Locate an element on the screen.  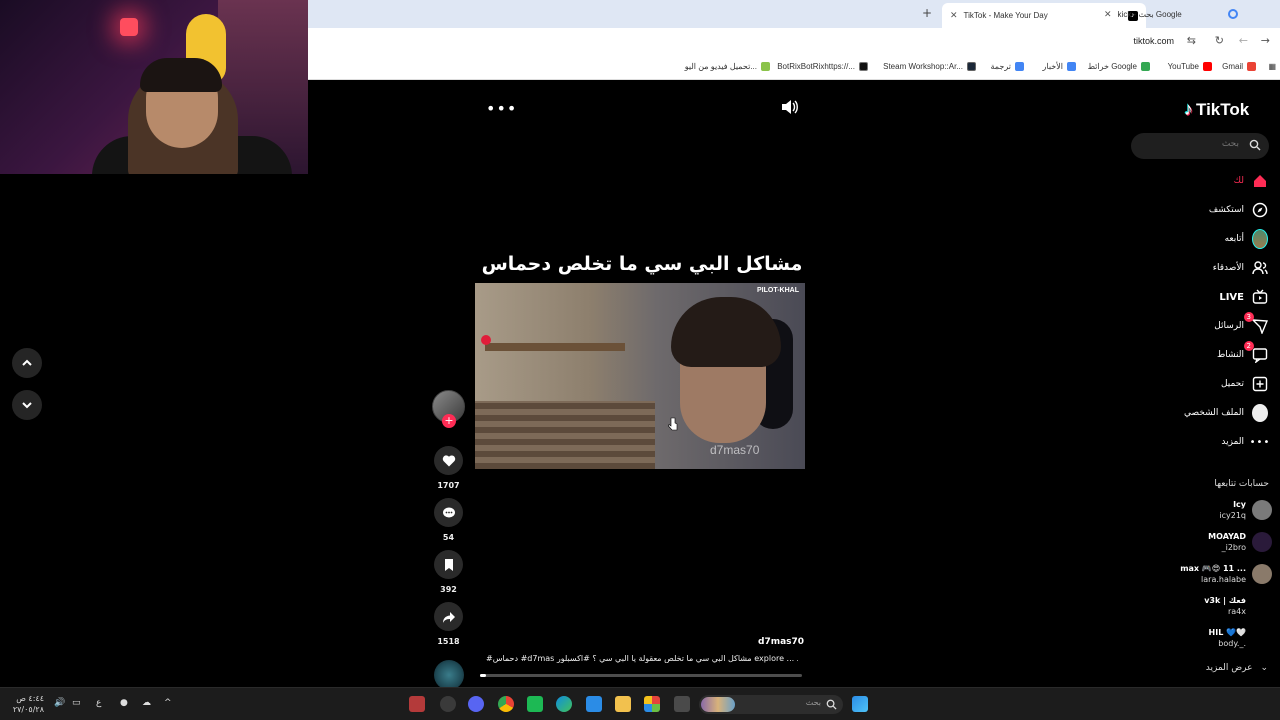
more-options-icon: ••• is located at coordinates (501, 108).